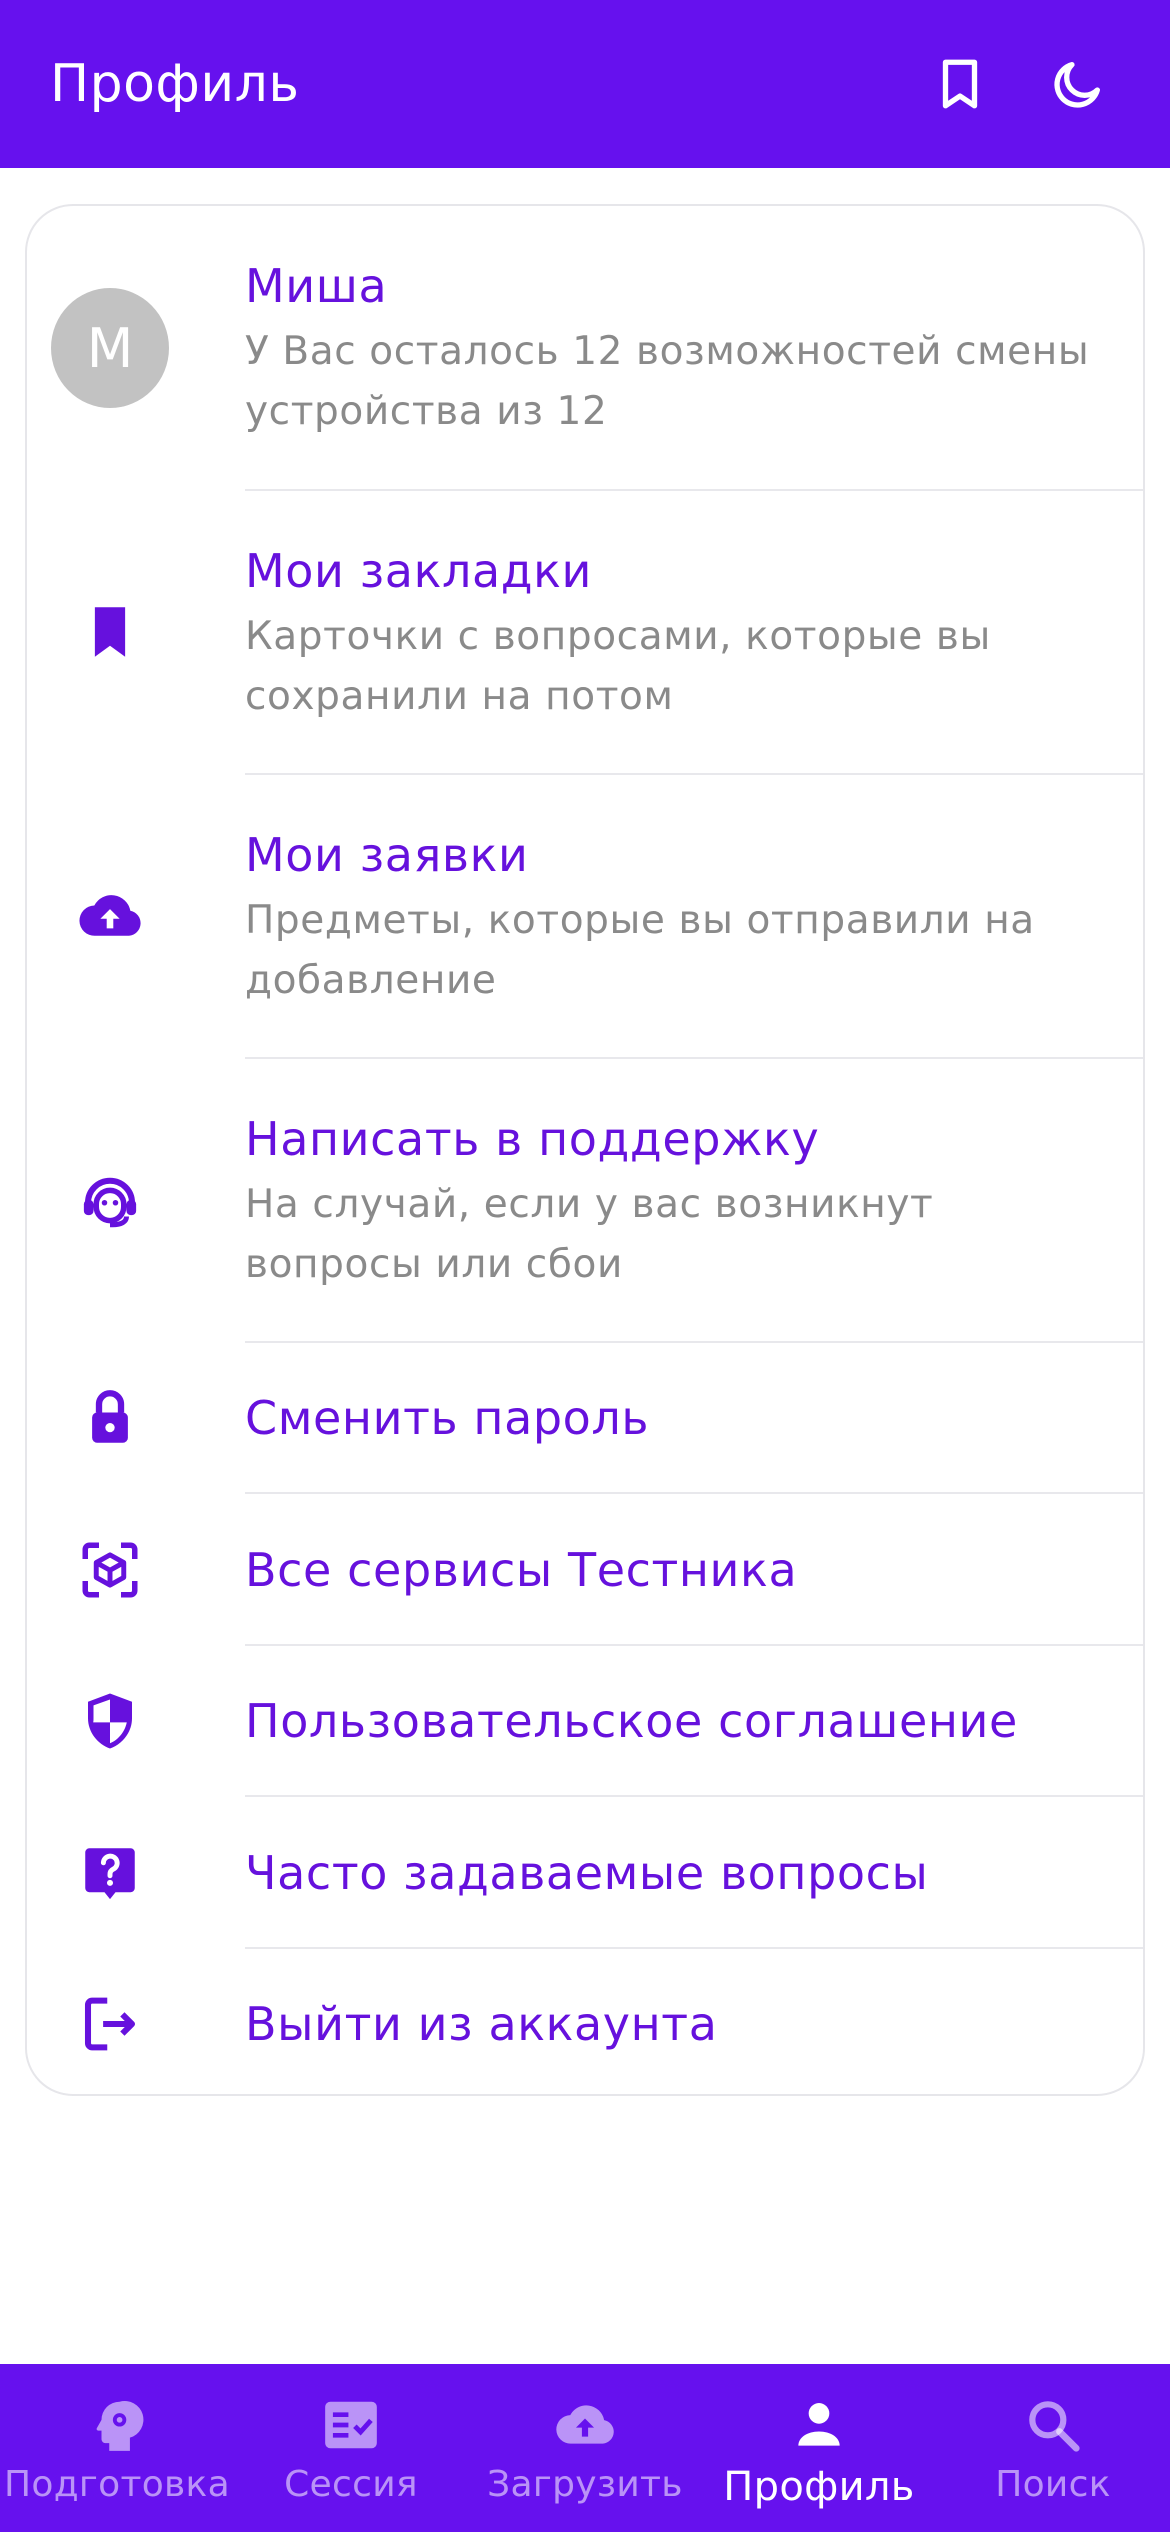  What do you see at coordinates (351, 2484) in the screenshot?
I see `nav-label: Сессия` at bounding box center [351, 2484].